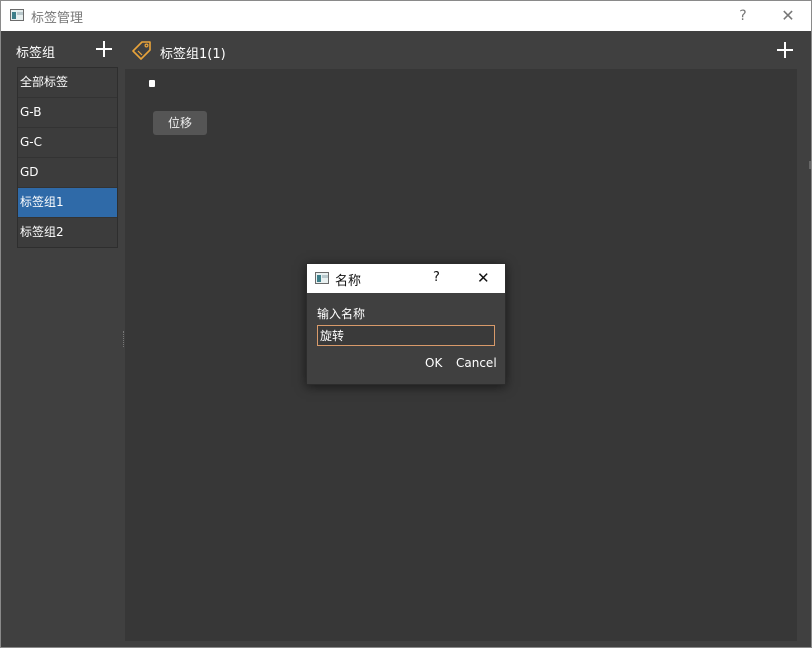 This screenshot has height=648, width=812. Describe the element at coordinates (141, 50) in the screenshot. I see `tag-icon` at that location.